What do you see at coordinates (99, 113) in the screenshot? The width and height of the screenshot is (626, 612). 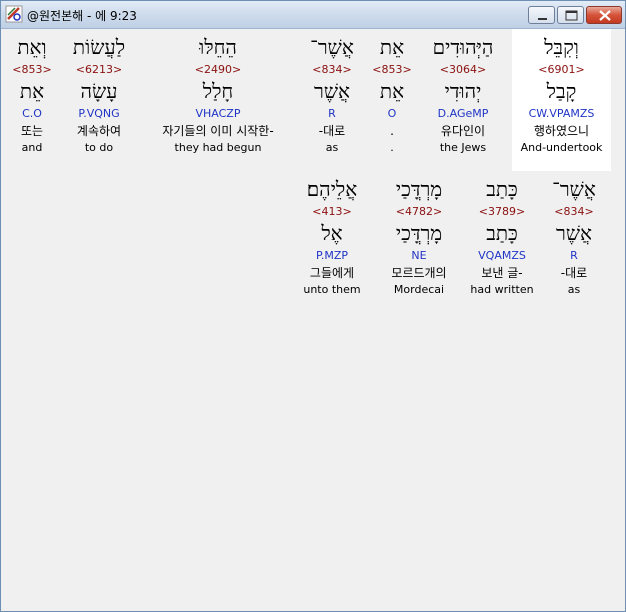 I see `parsing-code: P.VQNG` at bounding box center [99, 113].